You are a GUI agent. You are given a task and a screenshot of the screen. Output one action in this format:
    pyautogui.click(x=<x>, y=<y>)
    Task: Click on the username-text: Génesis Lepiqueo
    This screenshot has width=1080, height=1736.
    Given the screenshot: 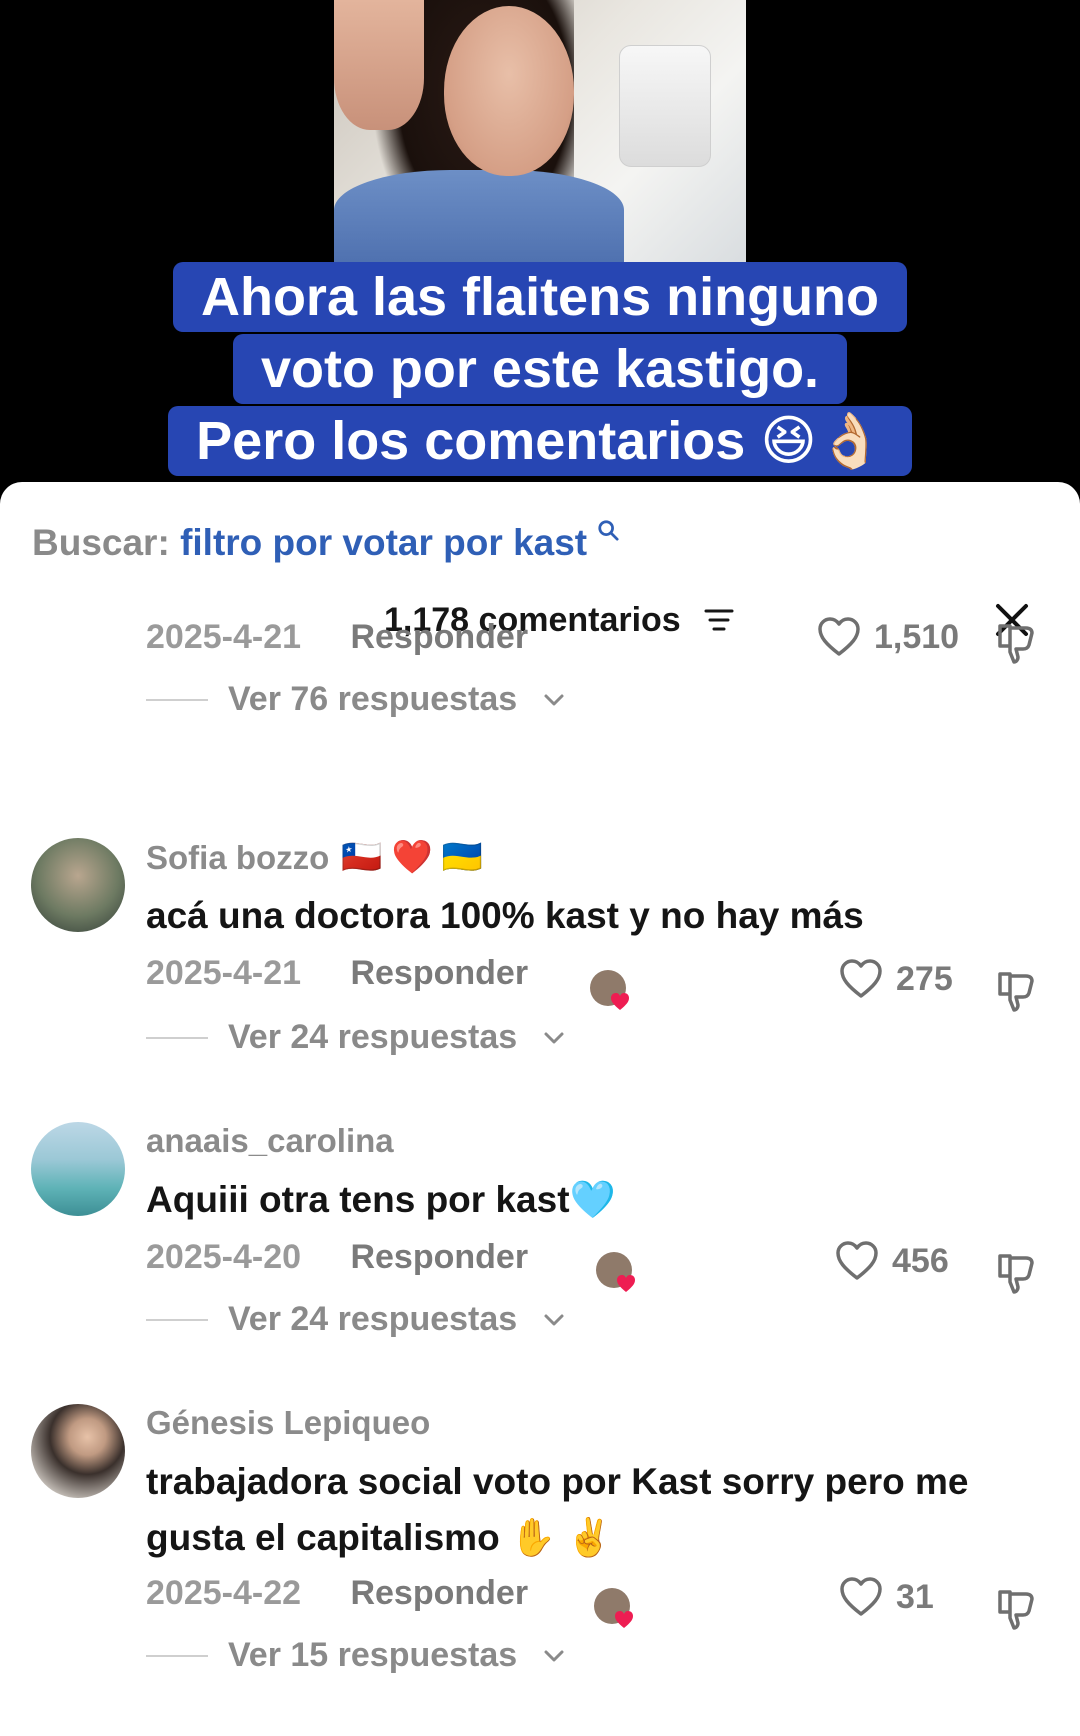 What is the action you would take?
    pyautogui.click(x=288, y=1422)
    